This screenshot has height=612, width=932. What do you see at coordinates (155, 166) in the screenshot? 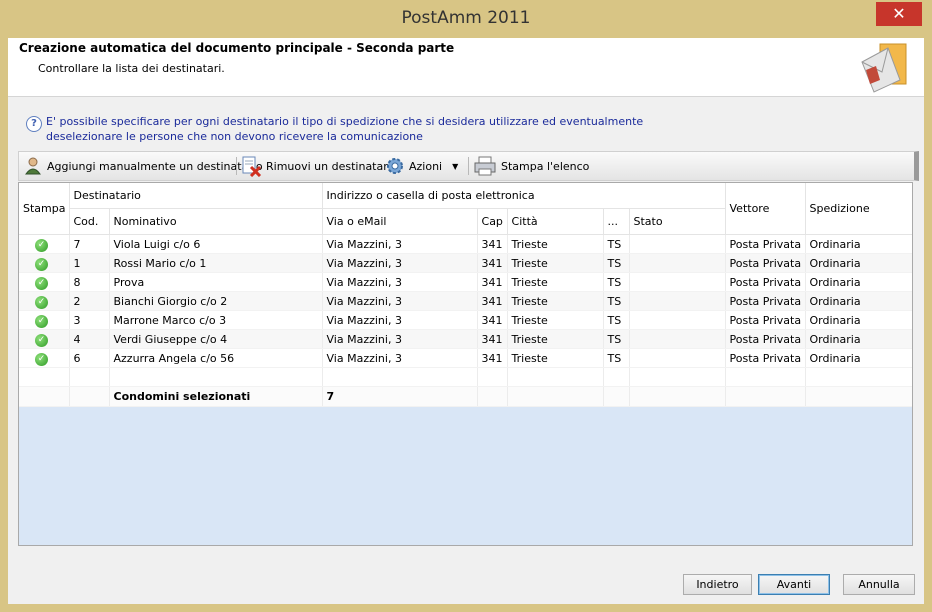
I see `add-recipient-label: Aggiungi manualmente un destinatario` at bounding box center [155, 166].